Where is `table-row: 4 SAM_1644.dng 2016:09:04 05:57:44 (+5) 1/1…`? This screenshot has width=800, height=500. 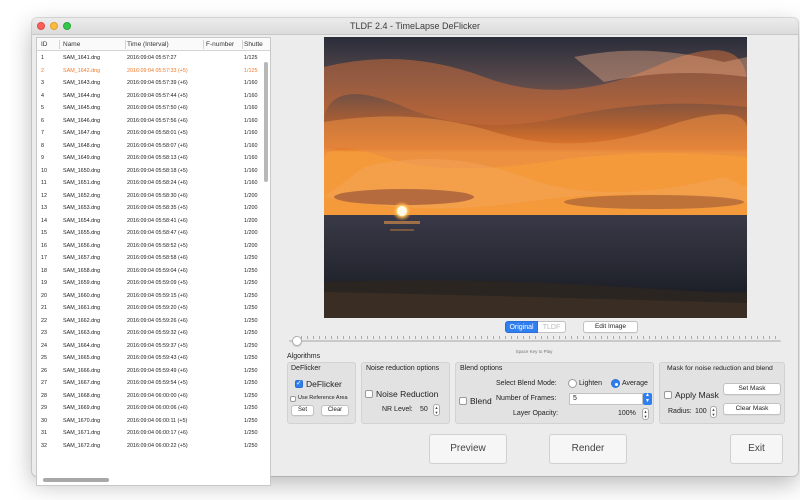
table-row: 4 SAM_1644.dng 2016:09:04 05:57:44 (+5) 1/1… is located at coordinates (151, 96).